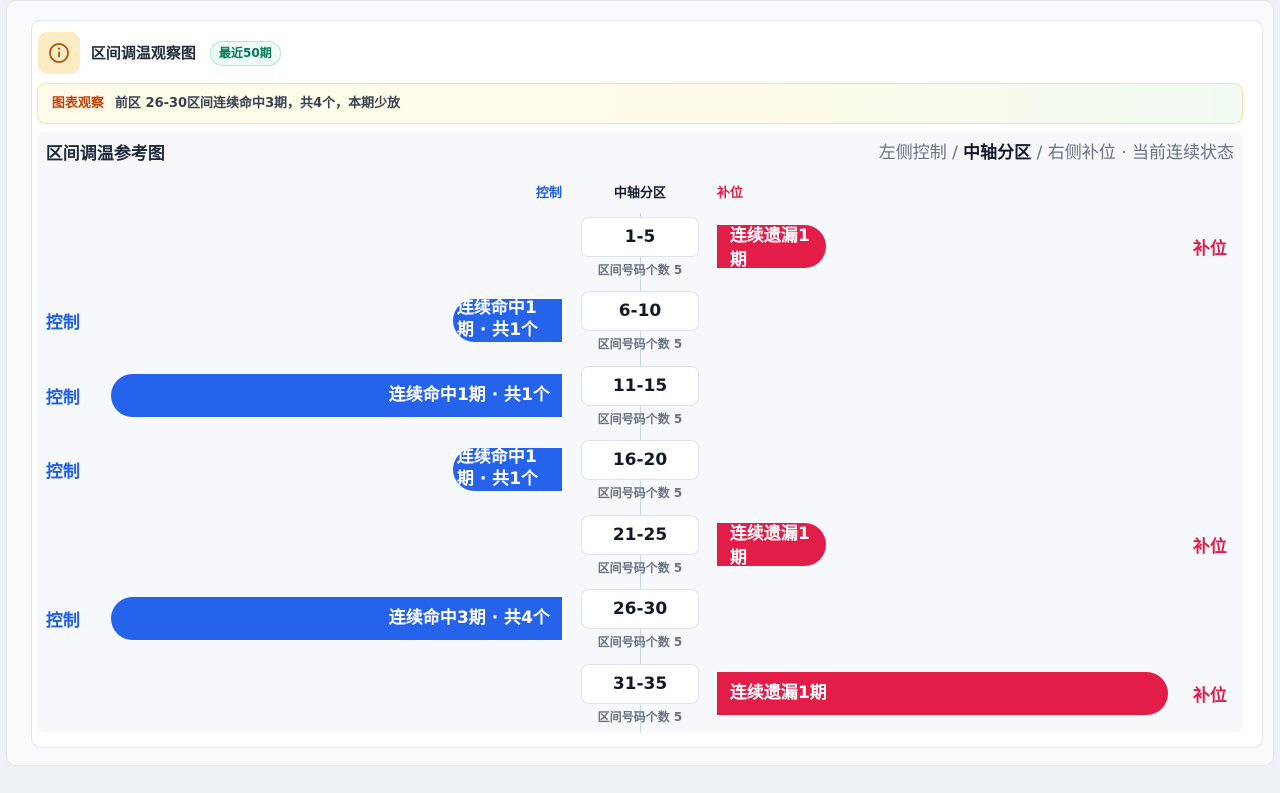  What do you see at coordinates (59, 53) in the screenshot?
I see `info-icon` at bounding box center [59, 53].